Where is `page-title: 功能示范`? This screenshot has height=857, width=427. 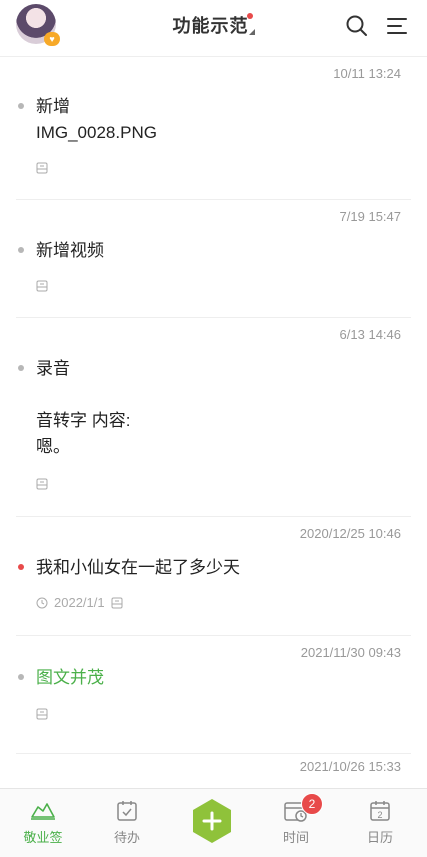
page-title: 功能示范 is located at coordinates (211, 26).